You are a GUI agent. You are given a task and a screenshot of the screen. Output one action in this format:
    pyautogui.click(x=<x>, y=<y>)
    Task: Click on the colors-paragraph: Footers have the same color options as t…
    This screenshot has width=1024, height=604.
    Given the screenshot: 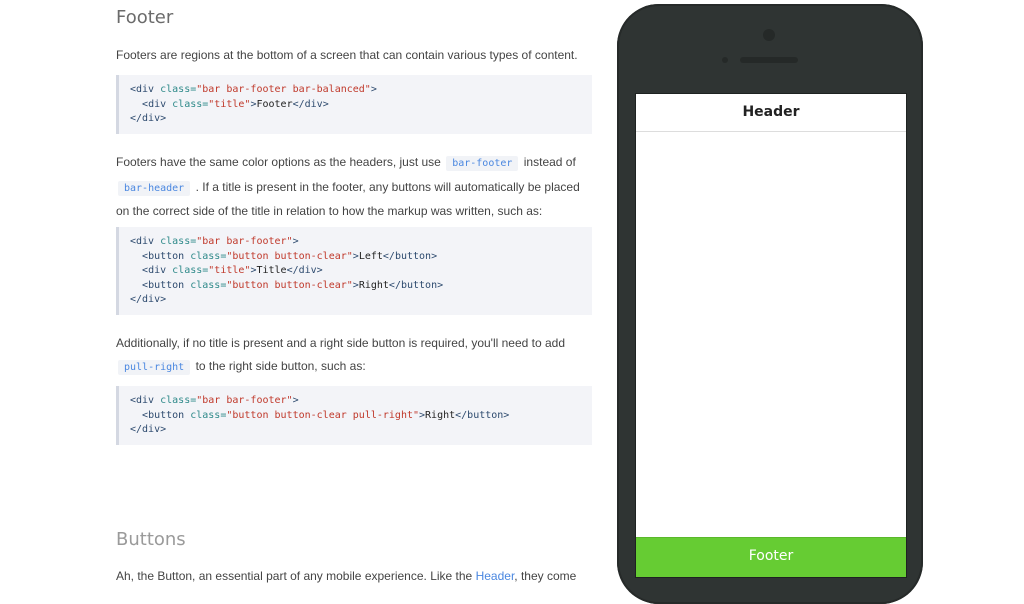 What is the action you would take?
    pyautogui.click(x=354, y=187)
    